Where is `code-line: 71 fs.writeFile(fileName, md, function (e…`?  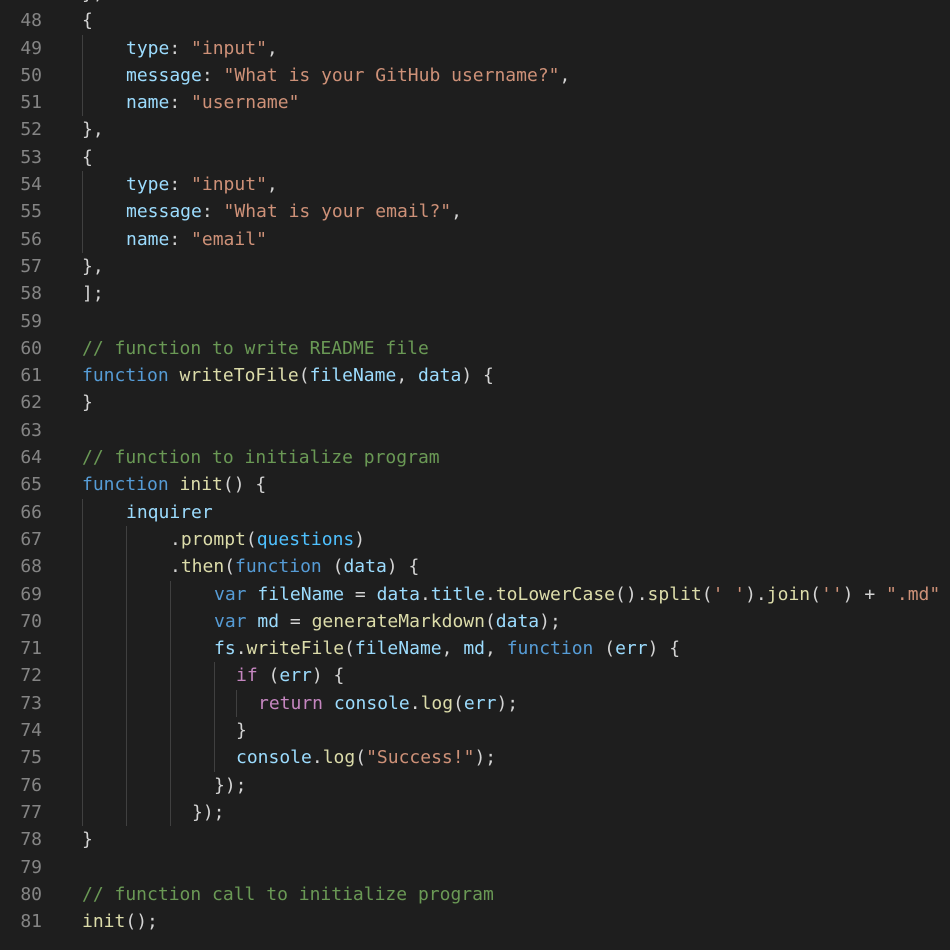 code-line: 71 fs.writeFile(fileName, md, function (e… is located at coordinates (475, 648).